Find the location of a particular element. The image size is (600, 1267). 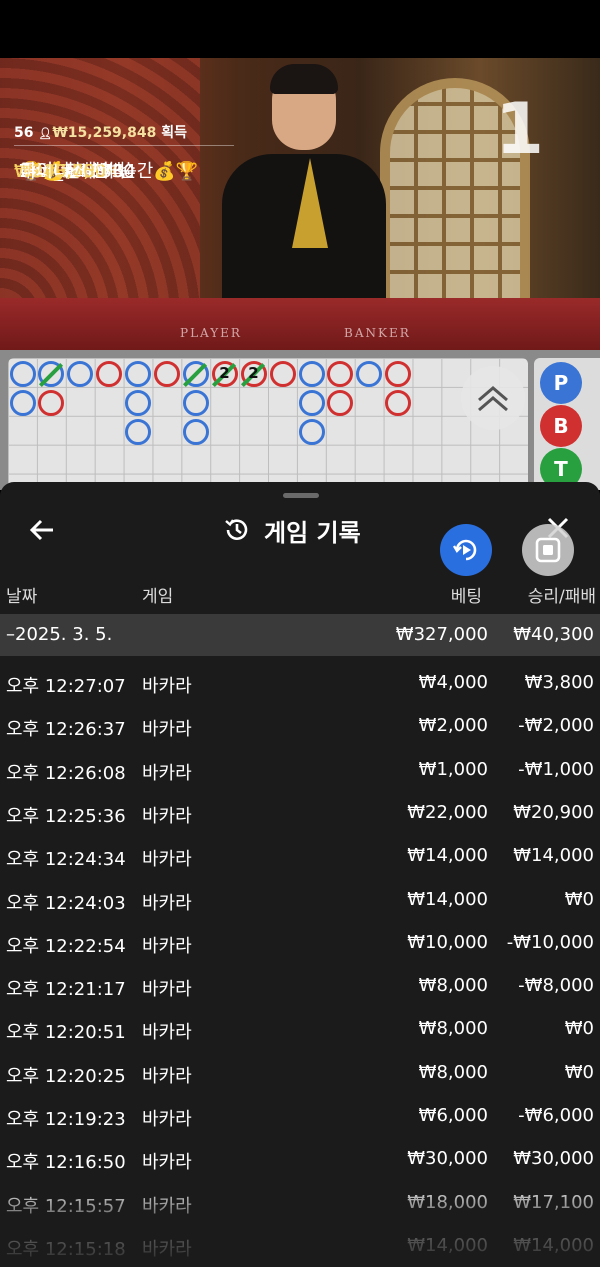

history-winloss: -₩10,000 is located at coordinates (550, 942).